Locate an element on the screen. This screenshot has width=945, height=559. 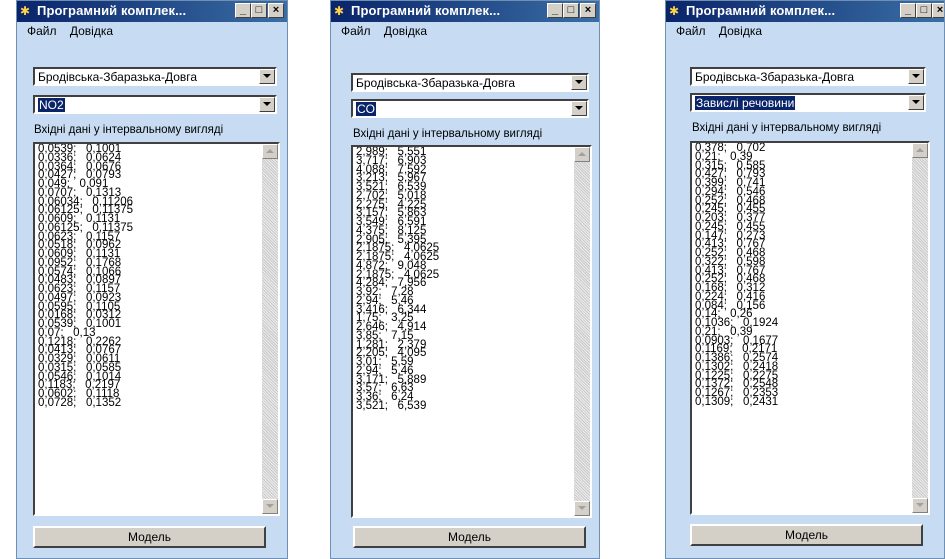
pollutant-select-value: Завислі речовини is located at coordinates (745, 103).